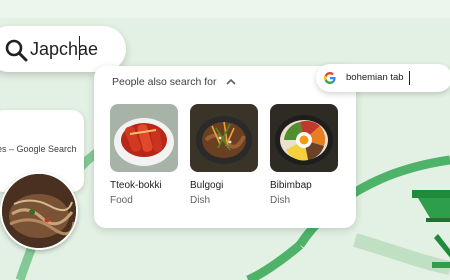 The image size is (450, 280). What do you see at coordinates (39, 211) in the screenshot?
I see `food-image-circle` at bounding box center [39, 211].